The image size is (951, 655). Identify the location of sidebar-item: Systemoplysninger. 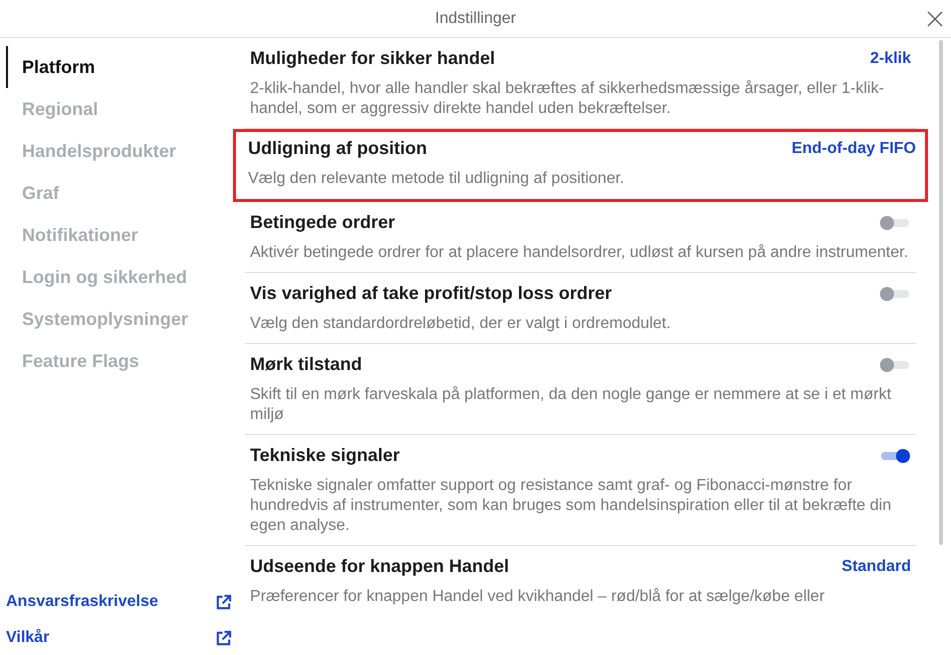
(120, 319).